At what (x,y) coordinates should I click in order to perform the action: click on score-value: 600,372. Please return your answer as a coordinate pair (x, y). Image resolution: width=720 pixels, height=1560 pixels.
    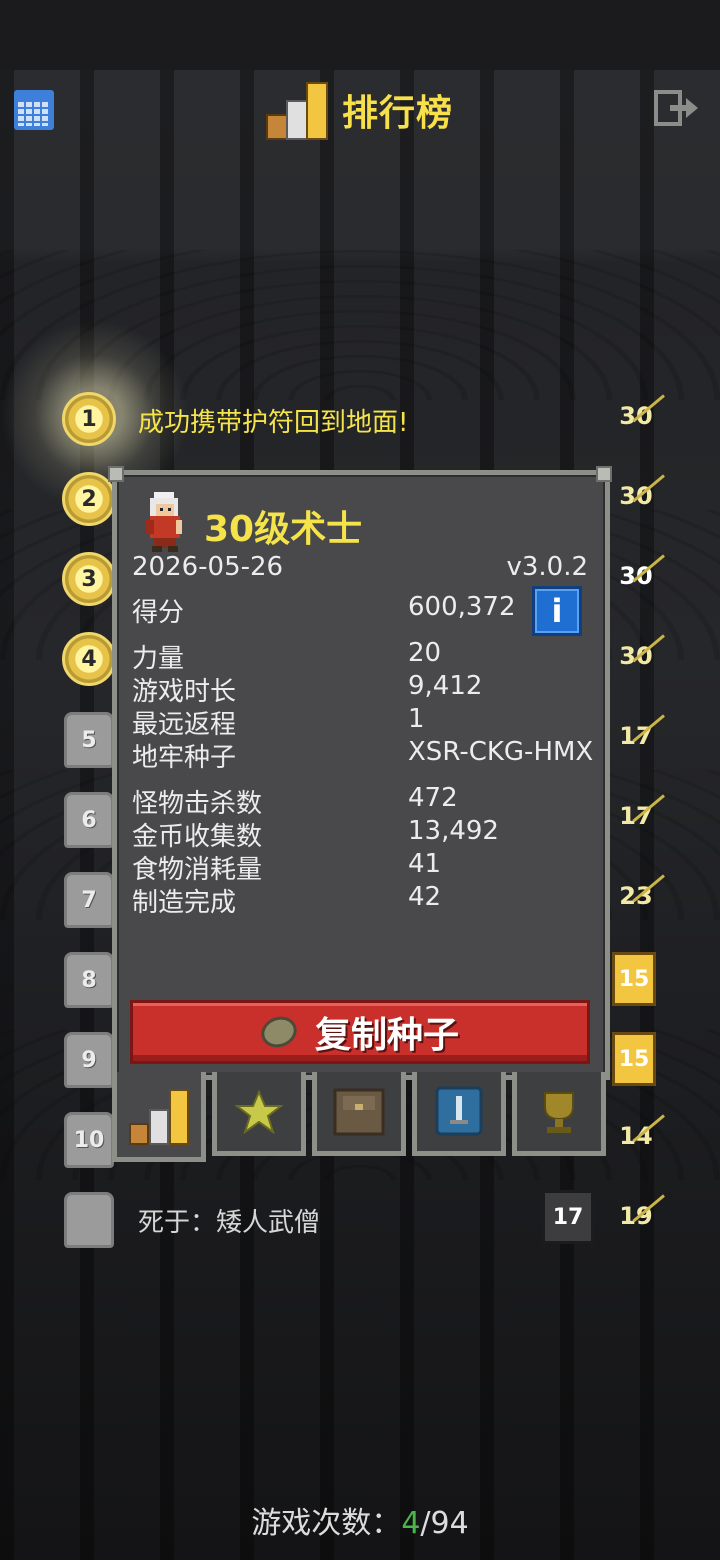
    Looking at the image, I should click on (462, 607).